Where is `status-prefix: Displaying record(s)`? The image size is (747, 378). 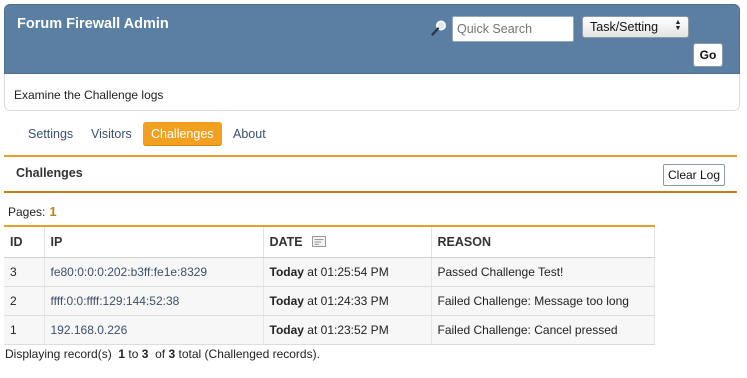
status-prefix: Displaying record(s) is located at coordinates (58, 354).